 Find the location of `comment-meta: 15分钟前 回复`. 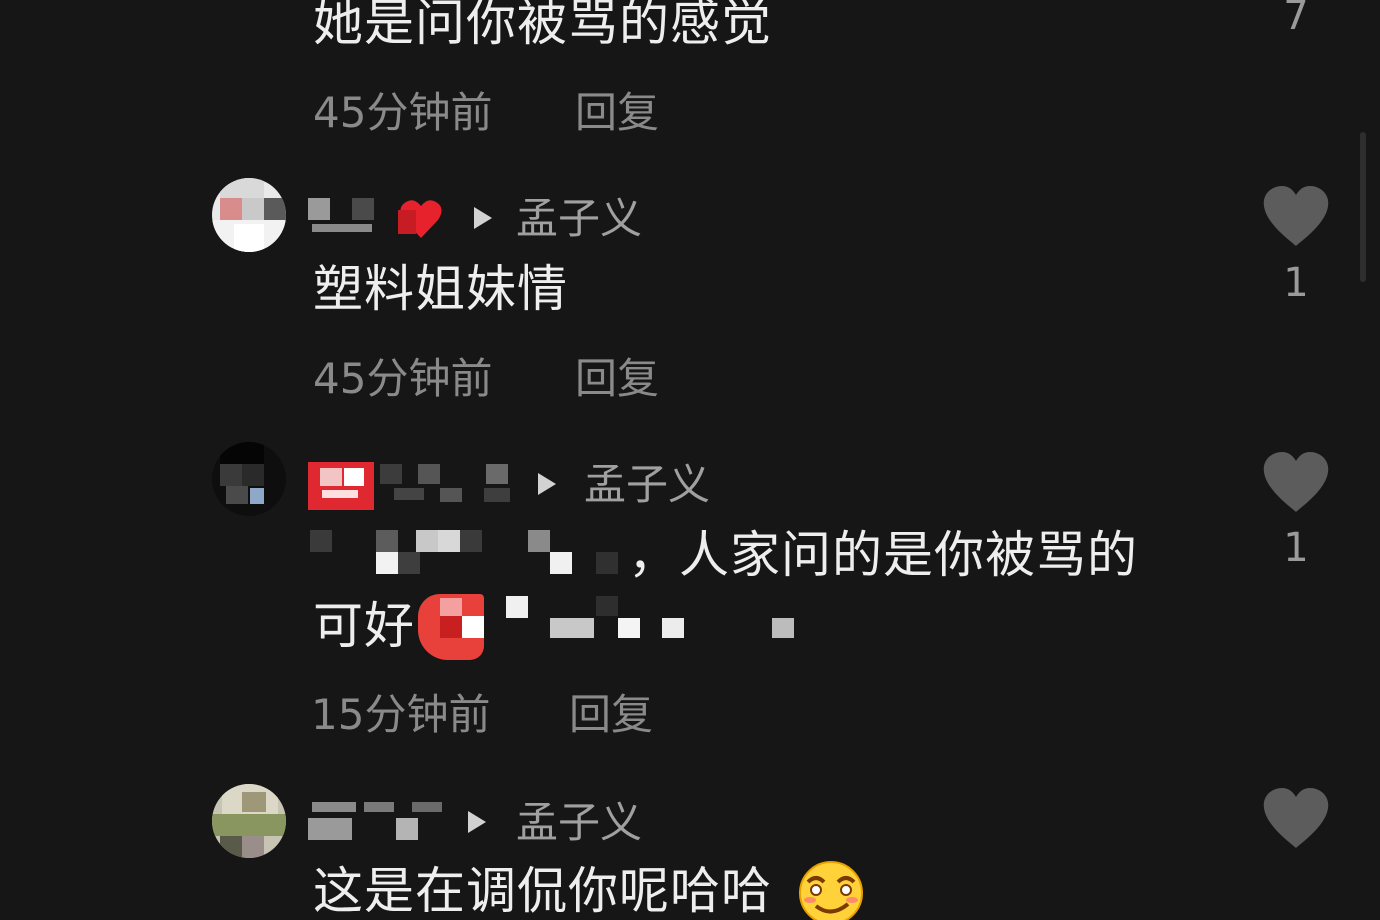

comment-meta: 15分钟前 回复 is located at coordinates (482, 715).